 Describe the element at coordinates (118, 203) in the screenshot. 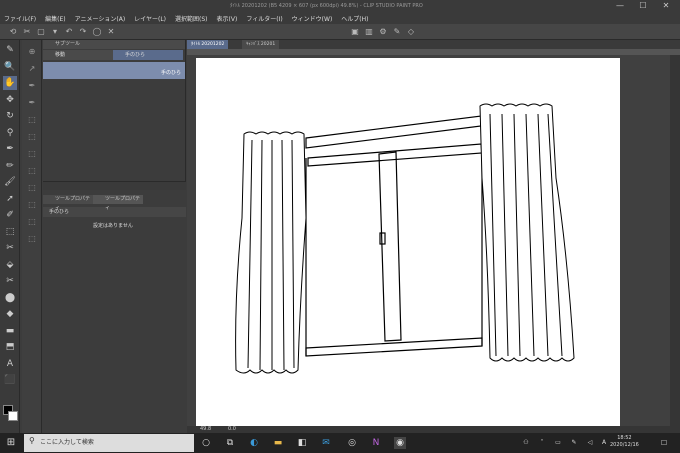

I see `property-tab-2: ツールプロパティ` at that location.